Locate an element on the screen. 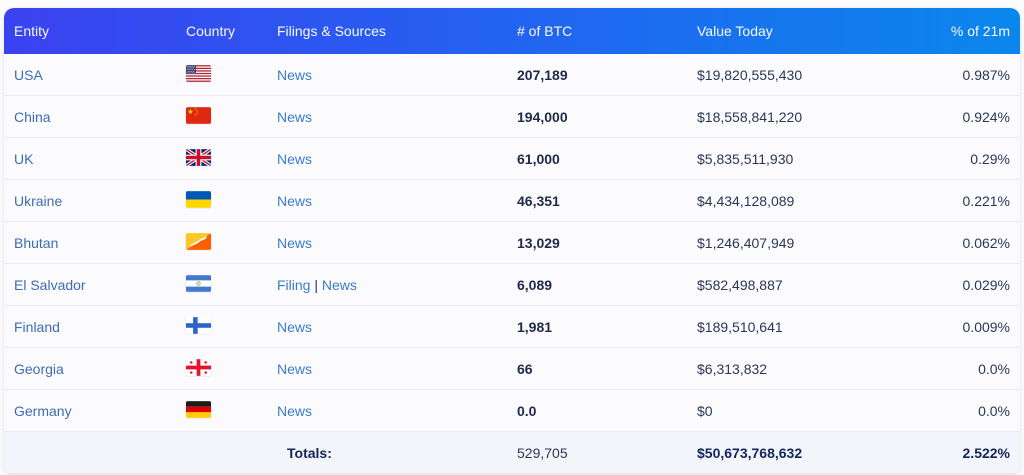 Image resolution: width=1024 pixels, height=475 pixels. entity-link-bhutan: Bhutan is located at coordinates (36, 243).